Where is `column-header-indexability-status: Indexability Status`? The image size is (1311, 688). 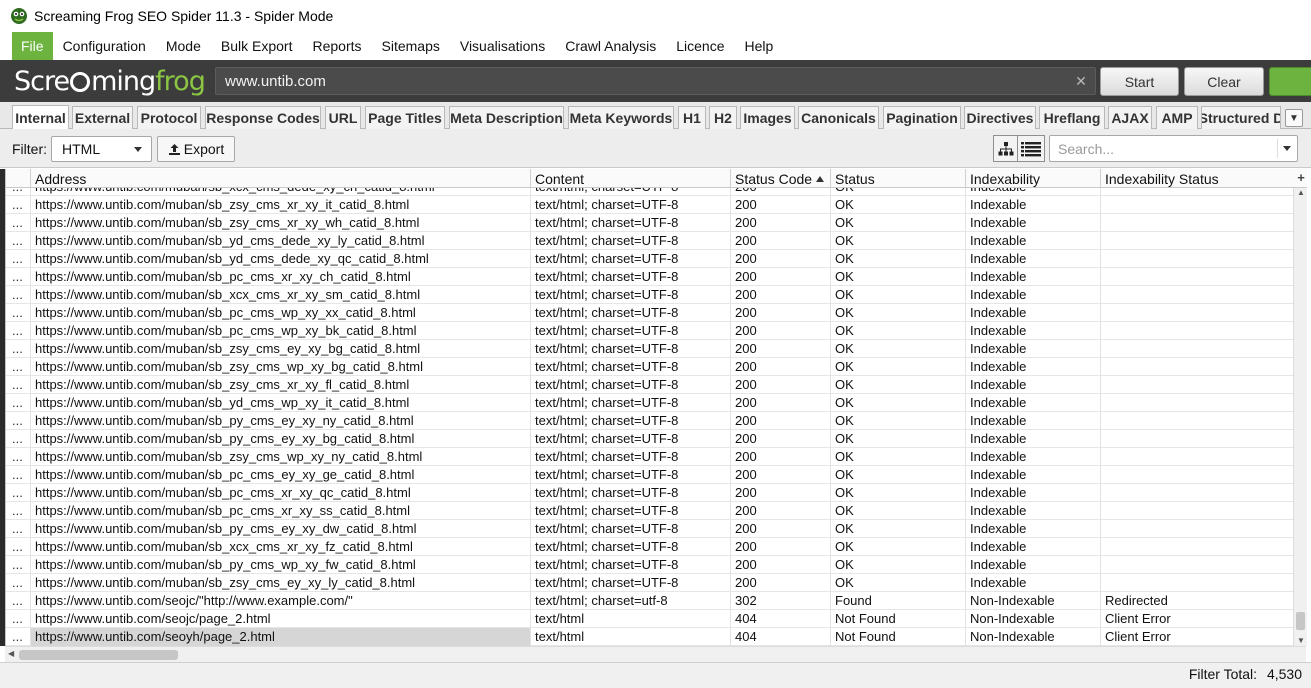
column-header-indexability-status: Indexability Status is located at coordinates (1198, 178).